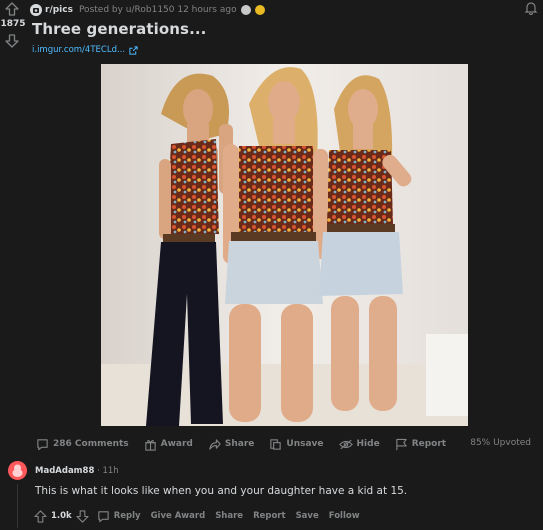 The image size is (543, 530). Describe the element at coordinates (12, 41) in the screenshot. I see `downvote-icon` at that location.